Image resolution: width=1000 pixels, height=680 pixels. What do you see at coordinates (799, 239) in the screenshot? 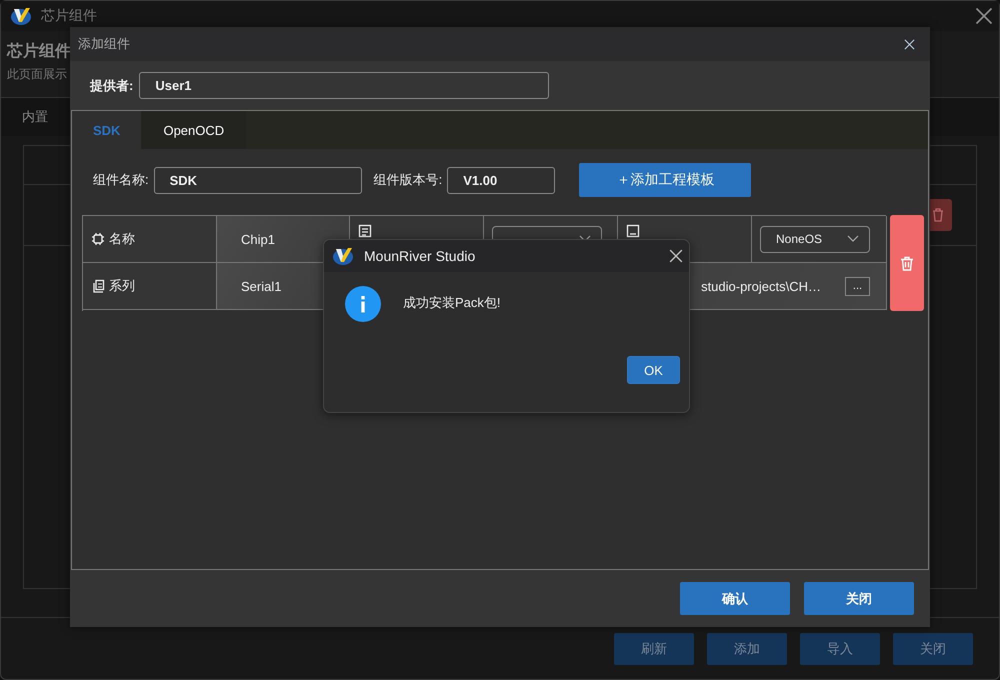
I see `dropdown-value: NoneOS` at bounding box center [799, 239].